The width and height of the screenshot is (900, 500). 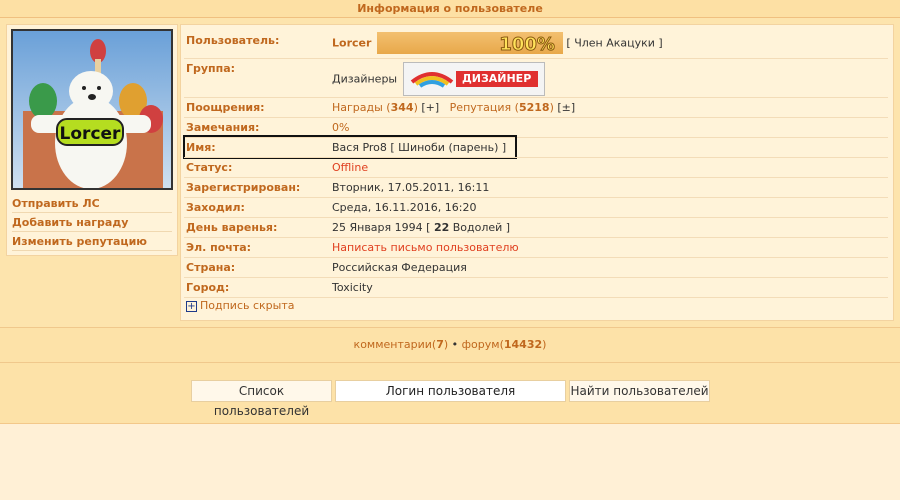 I want to click on row-name: Имя: Вася Pro8 [ Шиноби (парень) ], so click(x=536, y=148).